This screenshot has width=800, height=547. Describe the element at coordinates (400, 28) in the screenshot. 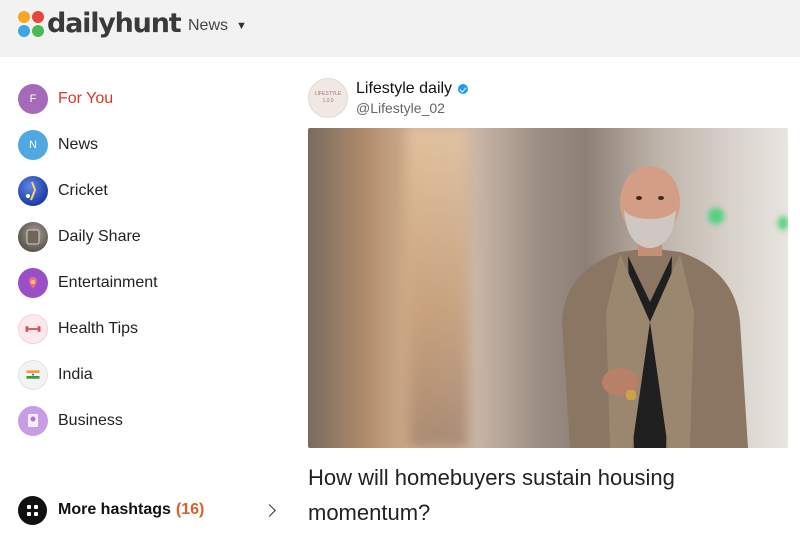

I see `top-bar: dailyhunt News ▼` at that location.